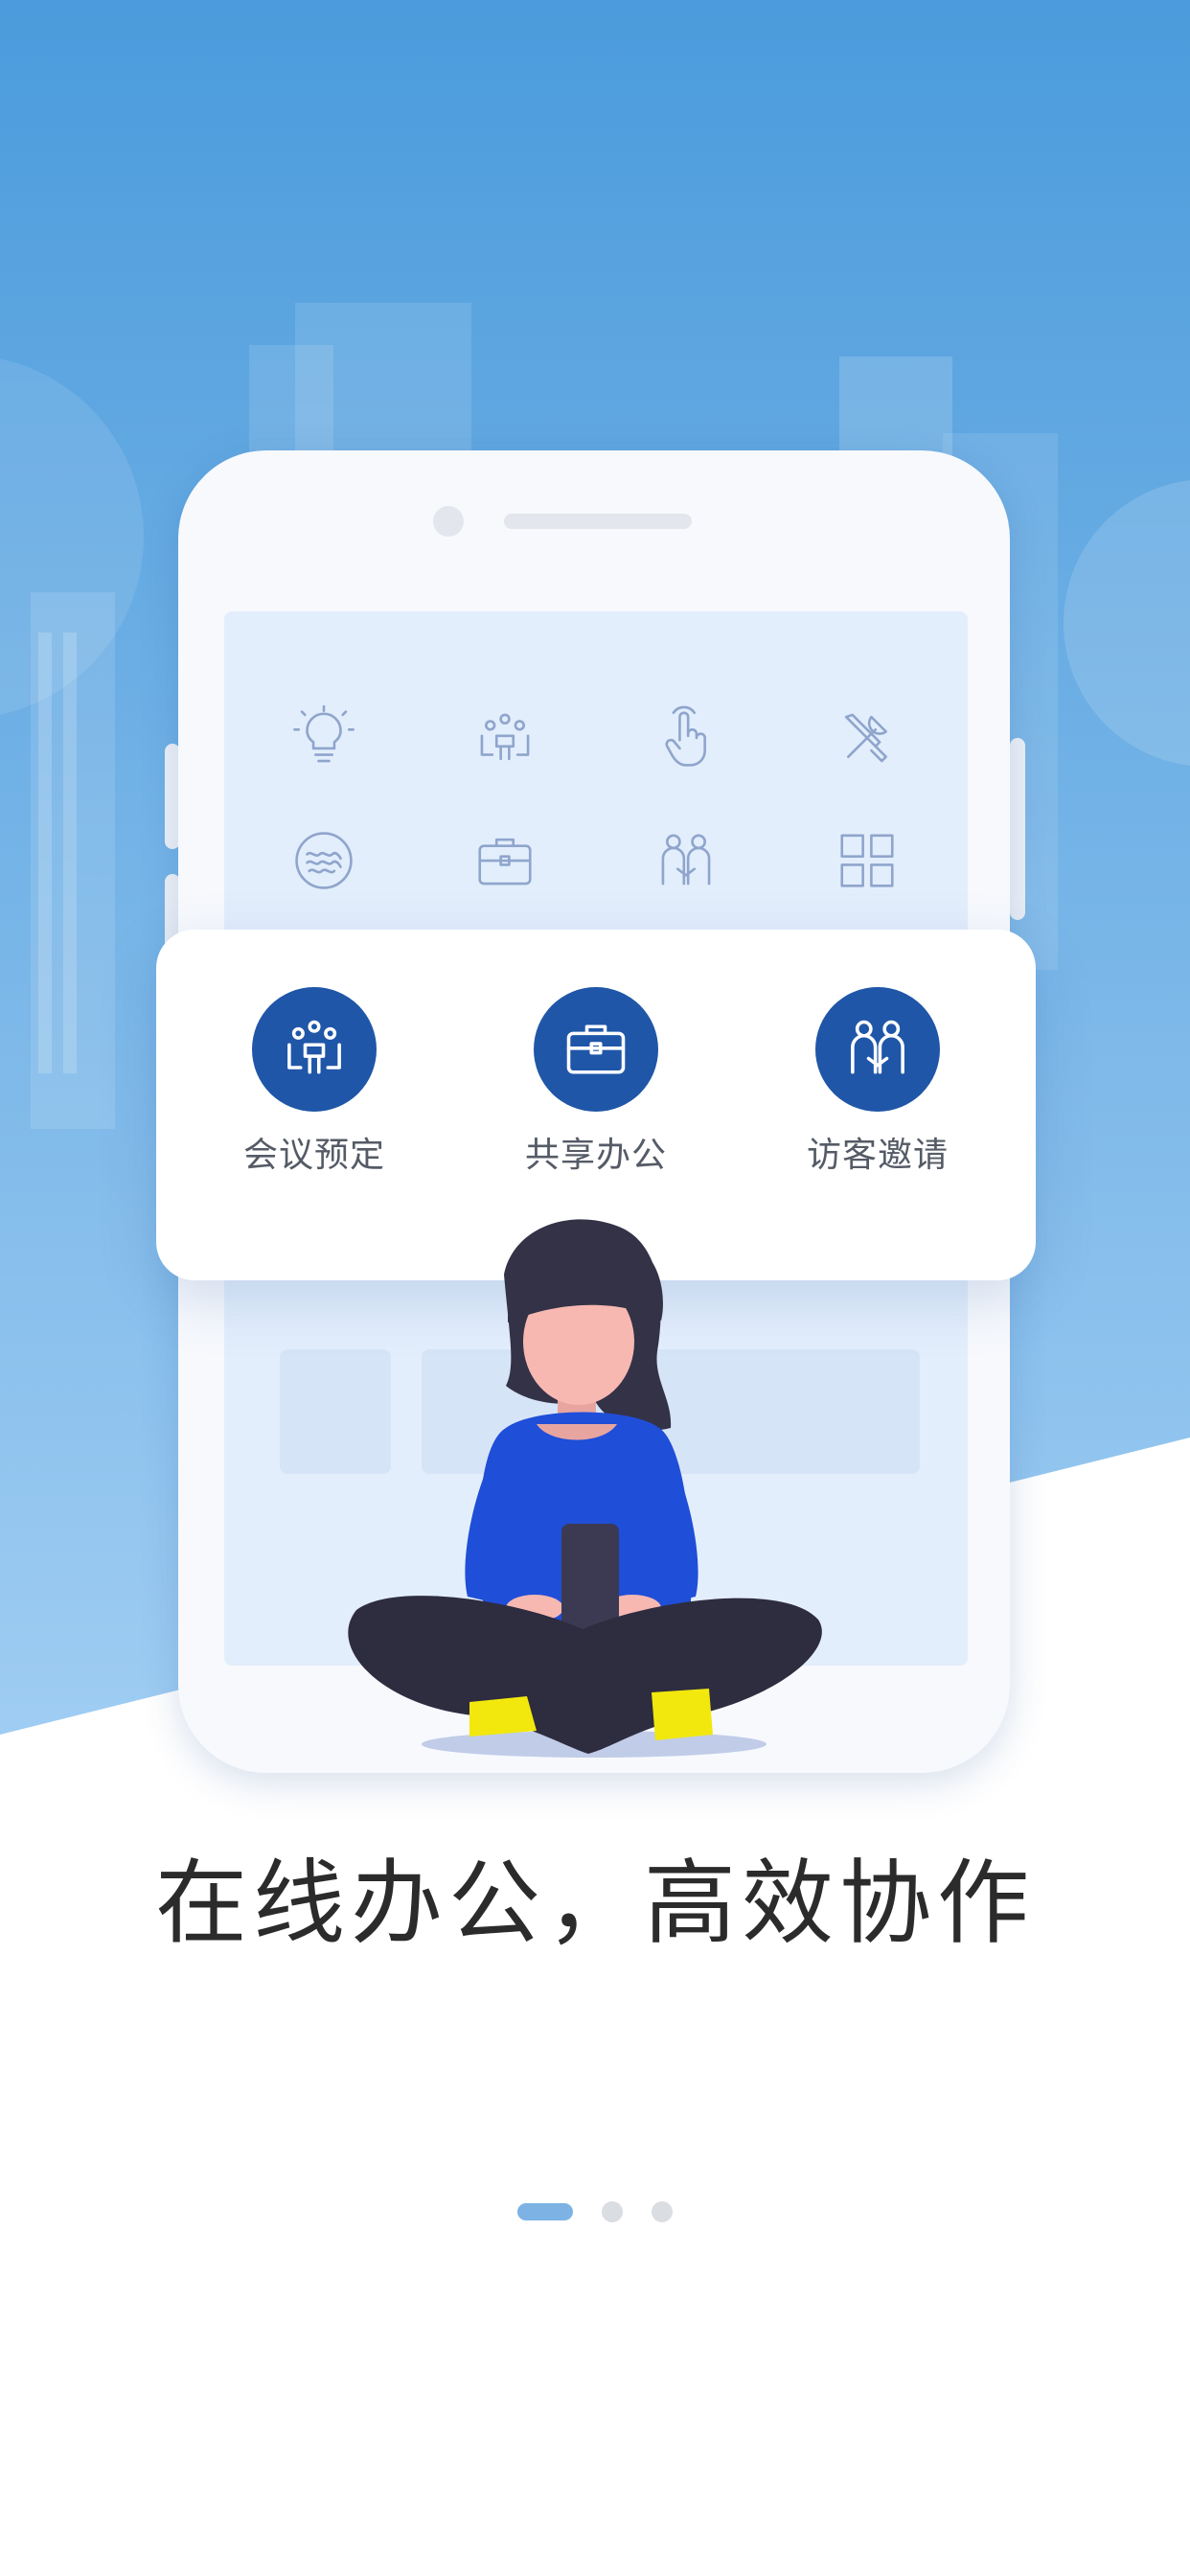  I want to click on page-indicator, so click(595, 2211).